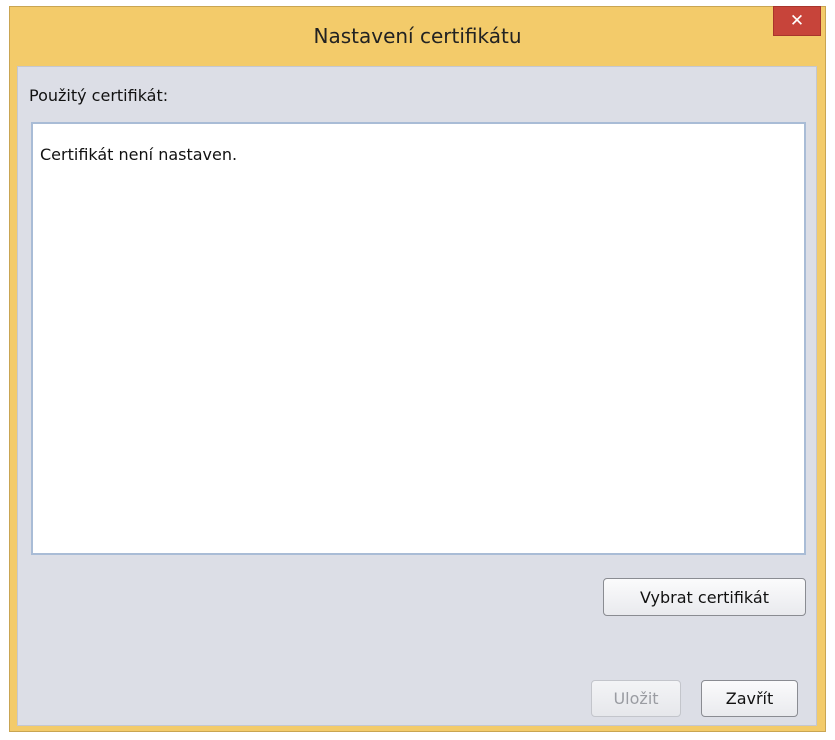 Image resolution: width=835 pixels, height=740 pixels. I want to click on window-title: Nastavení certifikátu, so click(417, 36).